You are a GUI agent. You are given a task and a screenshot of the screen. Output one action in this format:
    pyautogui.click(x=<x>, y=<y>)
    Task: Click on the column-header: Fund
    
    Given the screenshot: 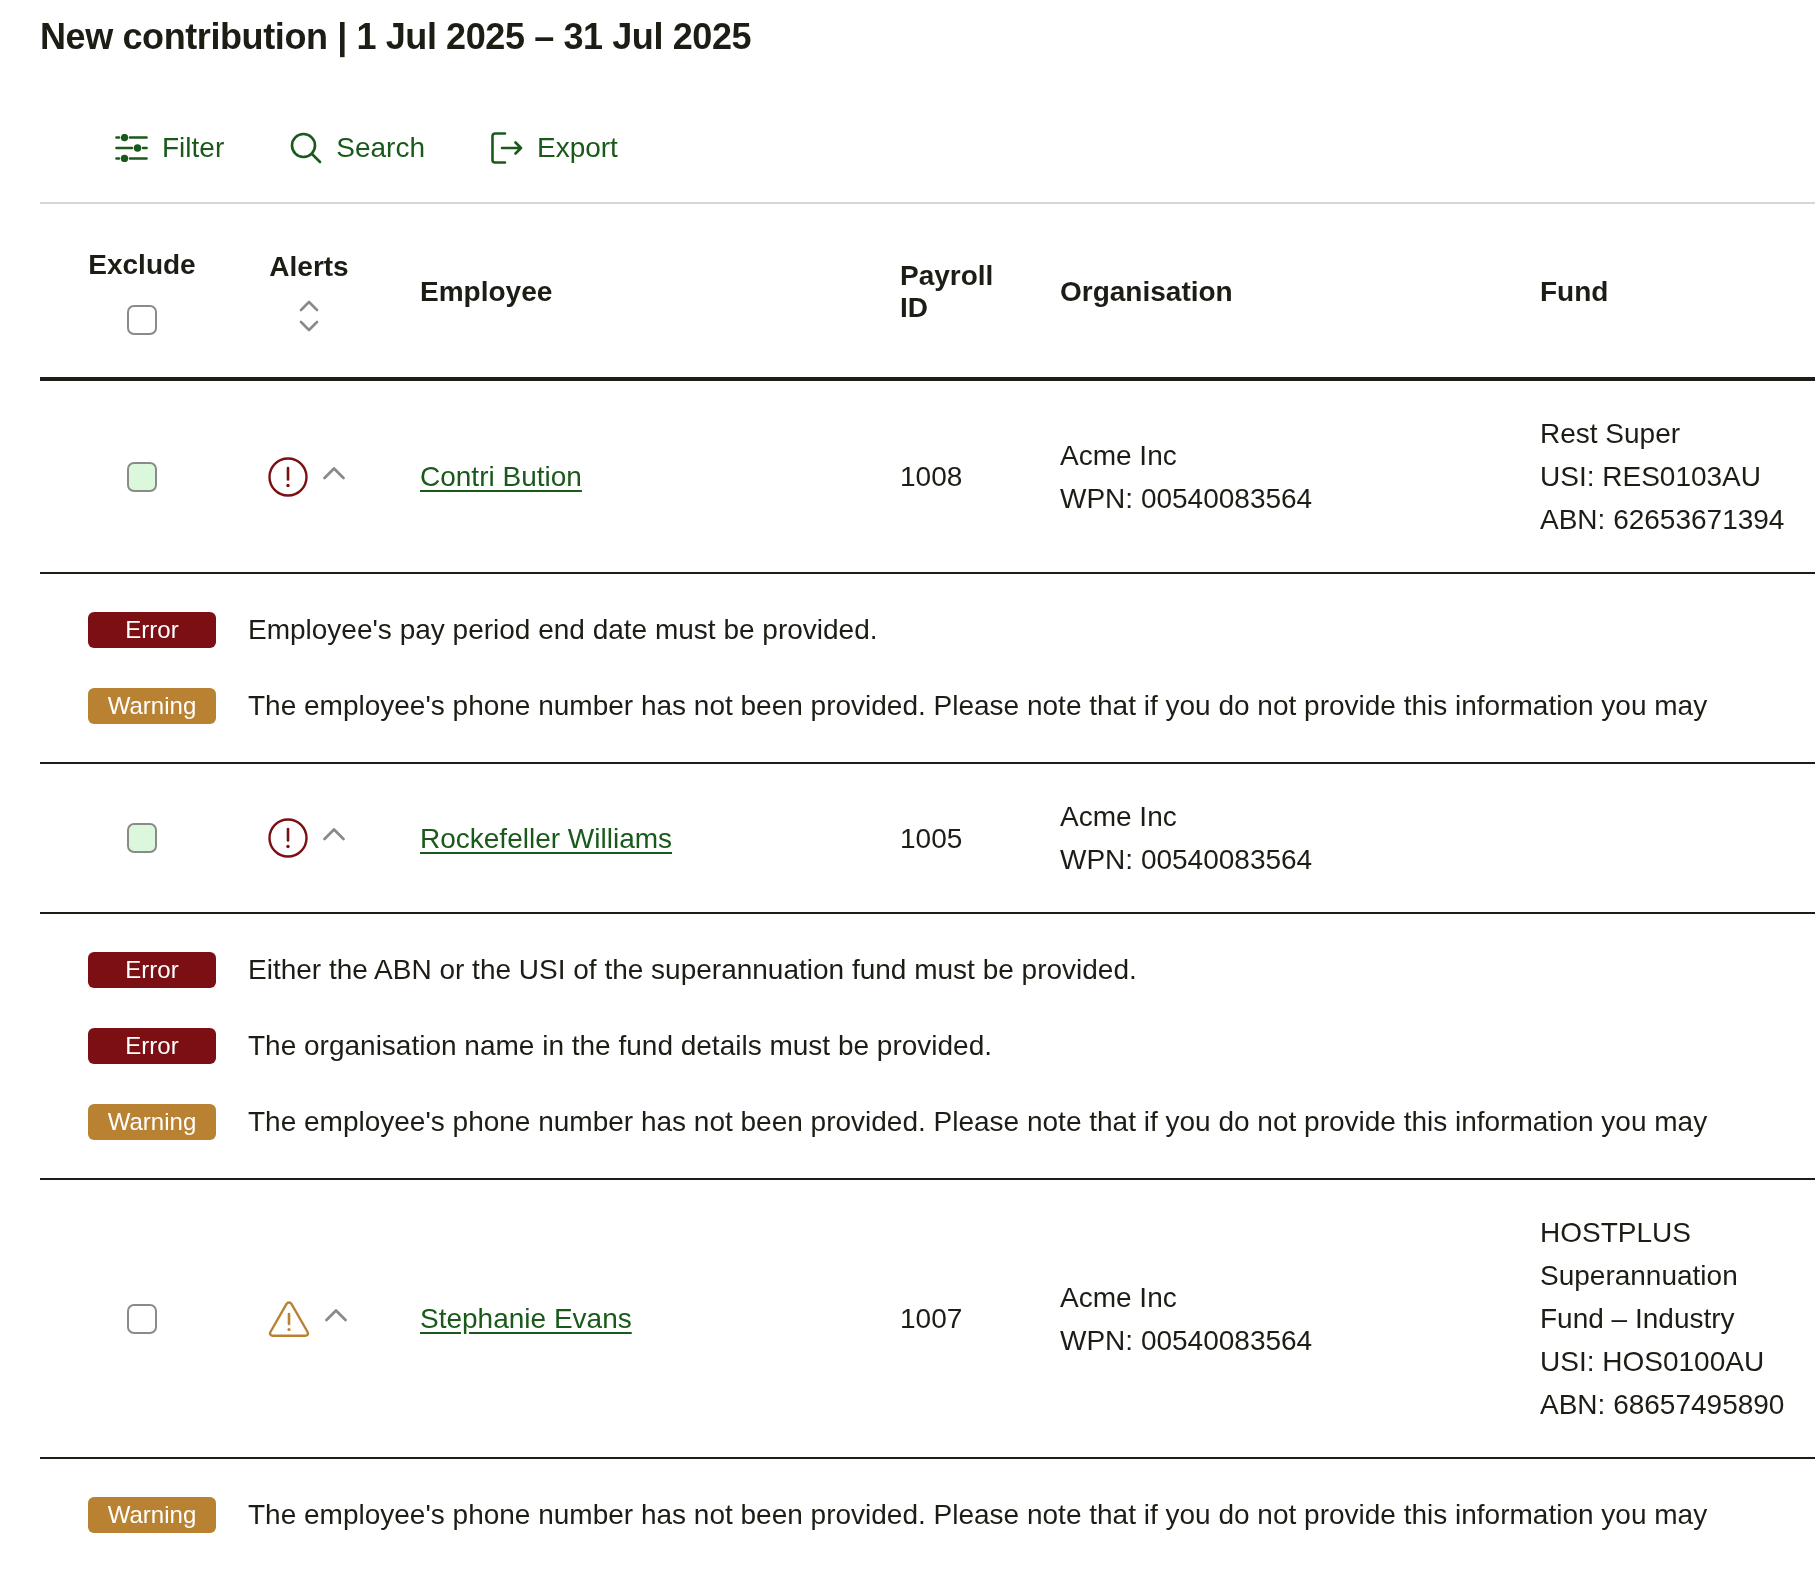 What is the action you would take?
    pyautogui.click(x=1574, y=292)
    